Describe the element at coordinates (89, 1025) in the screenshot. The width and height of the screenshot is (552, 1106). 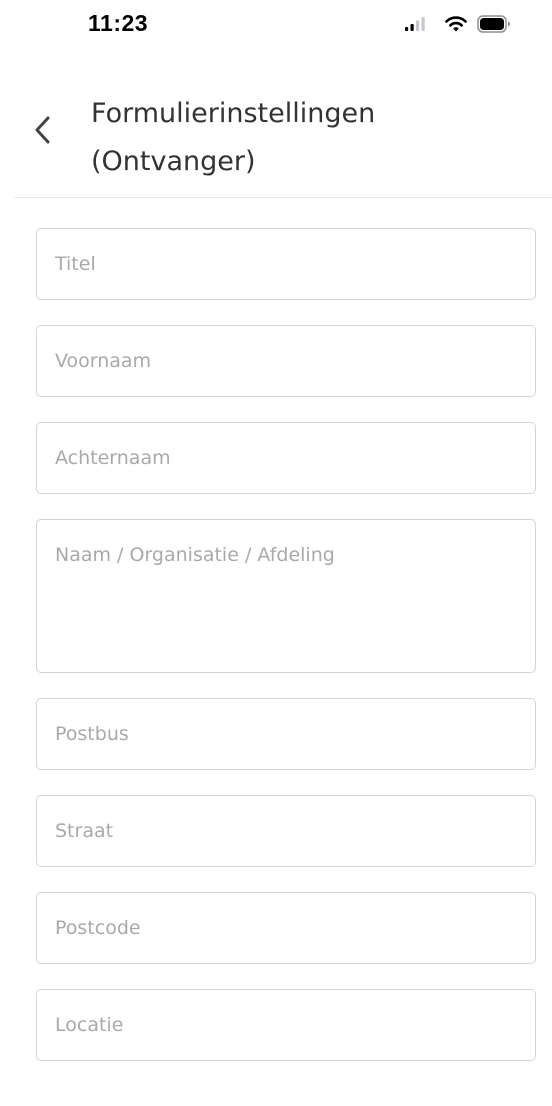
I see `location-field-placeholder: Locatie` at that location.